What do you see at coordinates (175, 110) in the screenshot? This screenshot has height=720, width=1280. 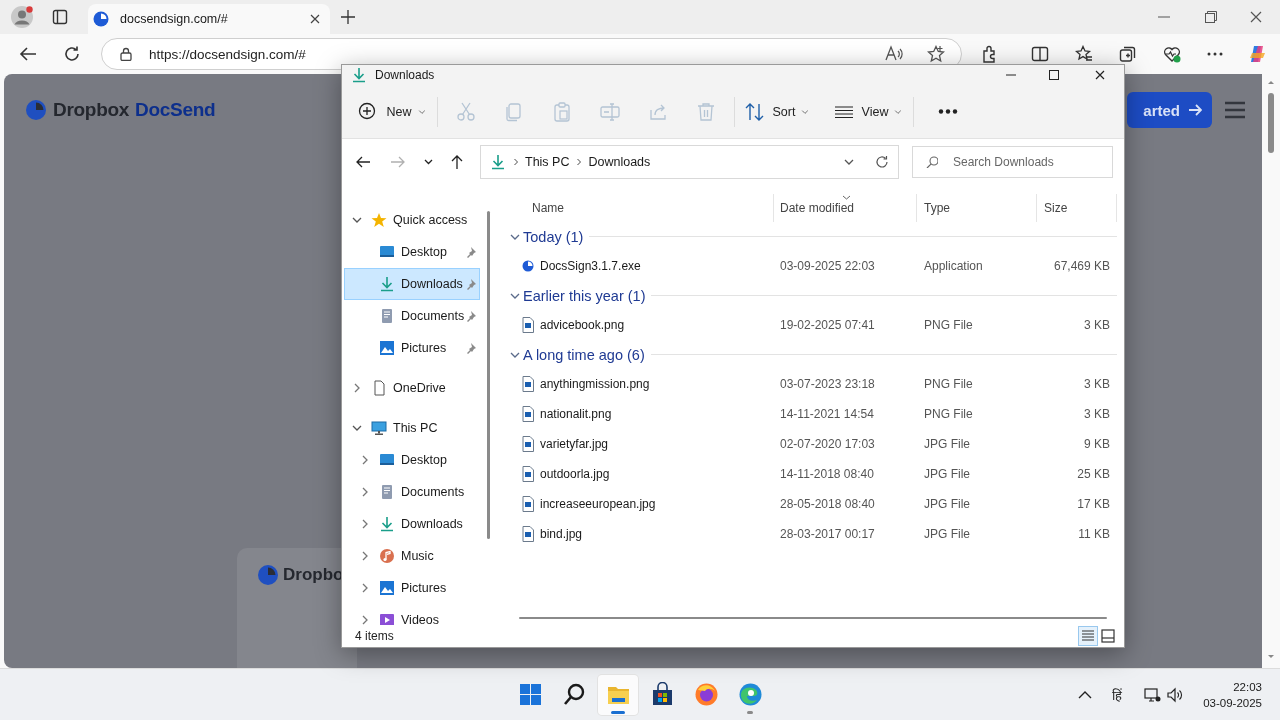 I see `logo-text: DocSend` at bounding box center [175, 110].